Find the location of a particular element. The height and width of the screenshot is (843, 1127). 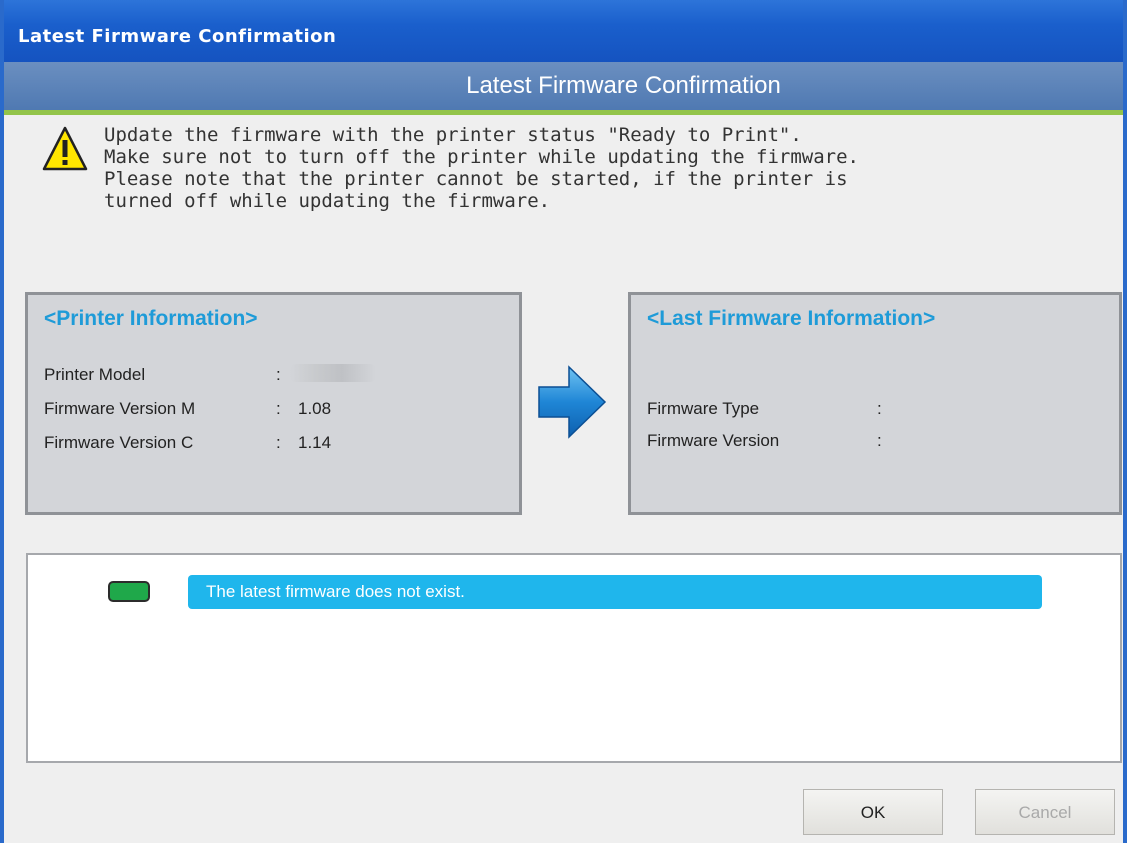

header-banner: Latest Firmware Confirmation is located at coordinates (563, 88).